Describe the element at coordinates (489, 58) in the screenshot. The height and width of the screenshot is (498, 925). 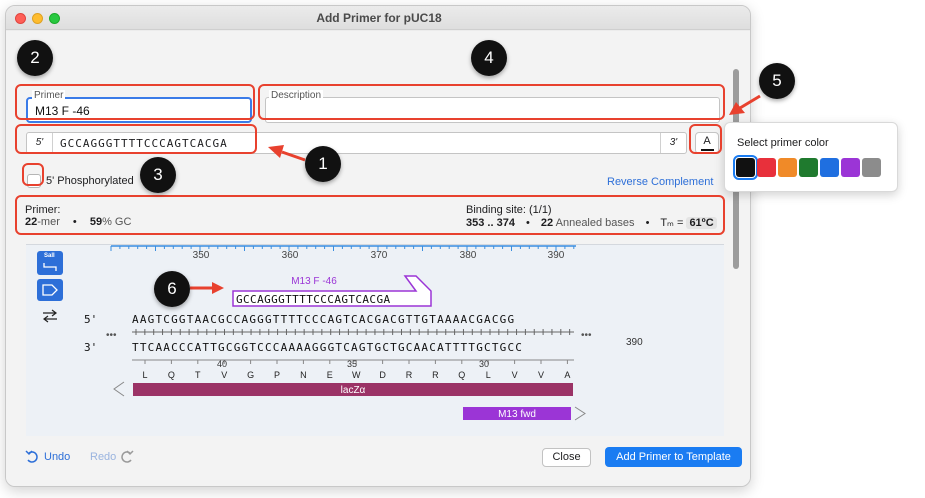
I see `callout-badge-4: 4` at that location.